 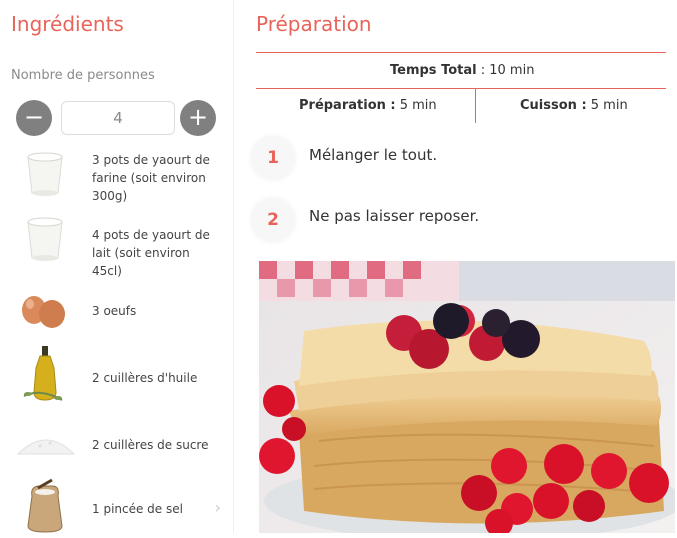 What do you see at coordinates (394, 216) in the screenshot?
I see `step-text: Ne pas laisser reposer.` at bounding box center [394, 216].